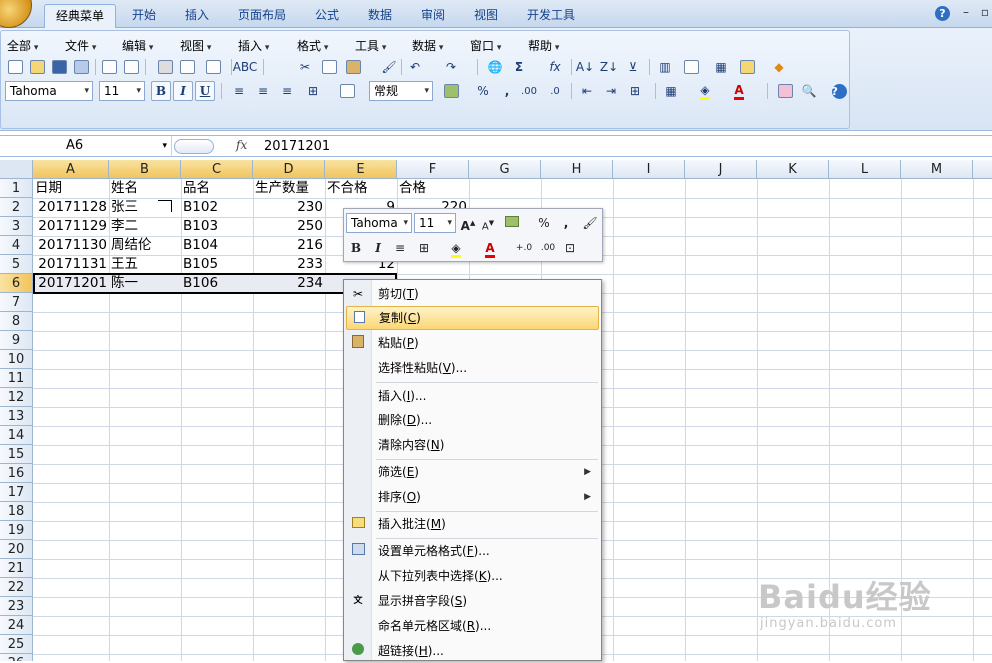 This screenshot has height=663, width=992. What do you see at coordinates (59, 67) in the screenshot?
I see `save-icon` at bounding box center [59, 67].